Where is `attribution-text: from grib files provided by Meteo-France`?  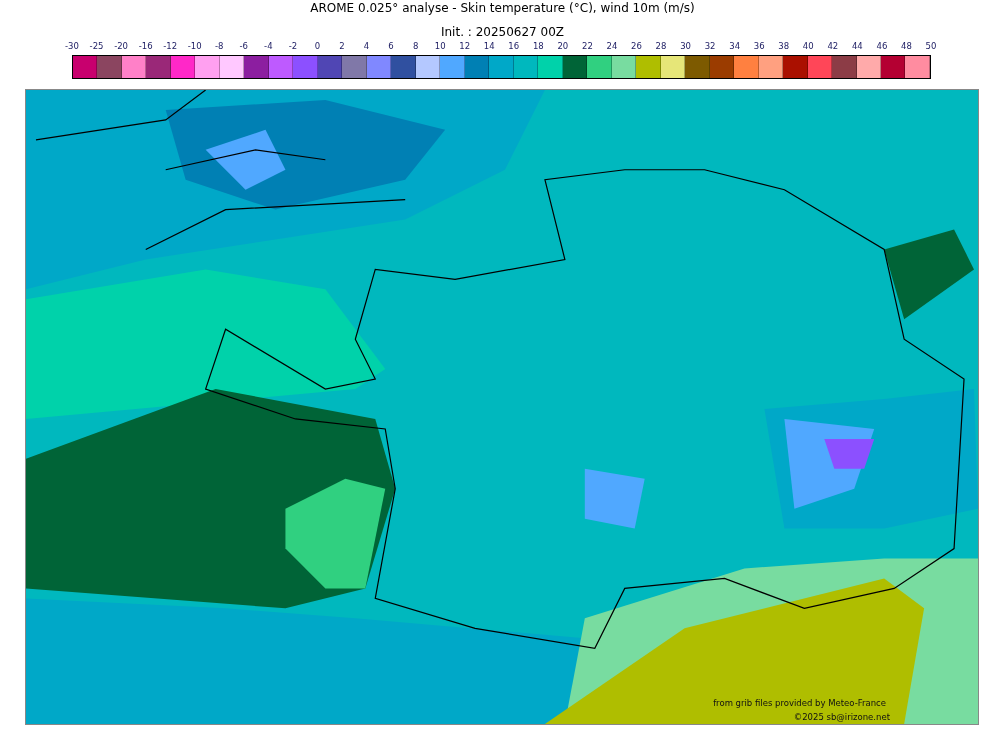 attribution-text: from grib files provided by Meteo-France is located at coordinates (799, 703).